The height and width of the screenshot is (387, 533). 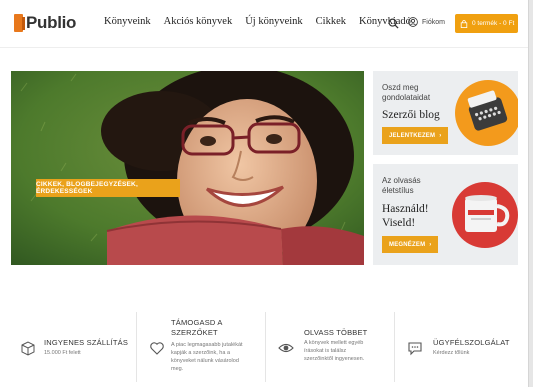 I want to click on feature-desc-line: kapják a szerzőink, ha a, so click(x=201, y=353).